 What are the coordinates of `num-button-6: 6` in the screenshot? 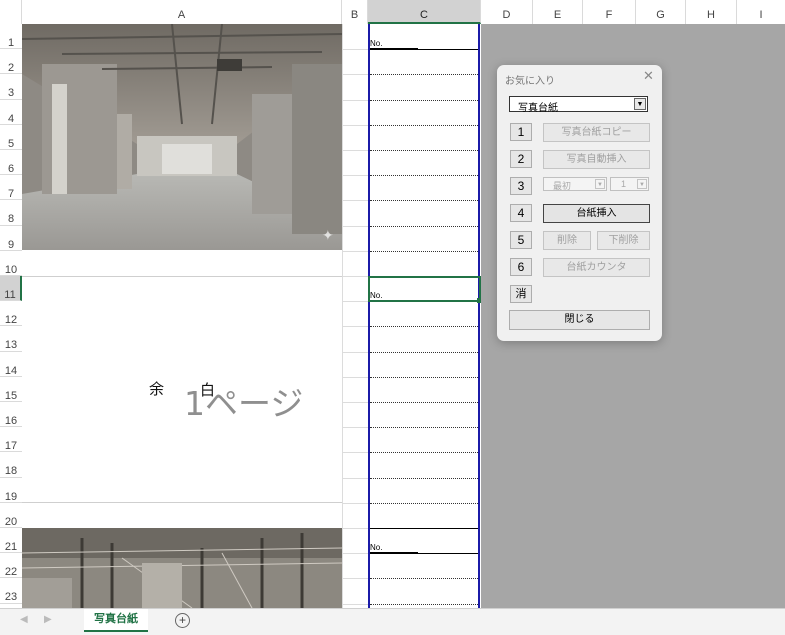 It's located at (521, 267).